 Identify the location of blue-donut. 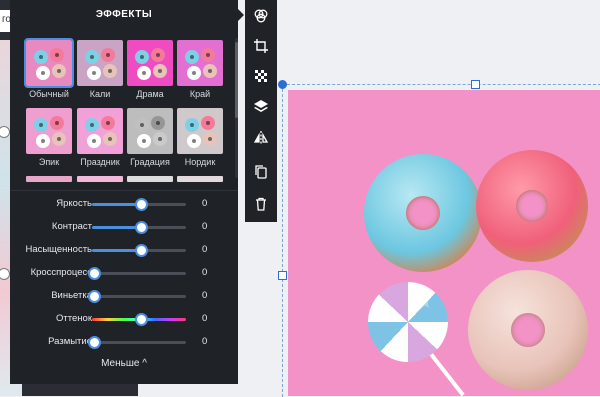
(423, 213).